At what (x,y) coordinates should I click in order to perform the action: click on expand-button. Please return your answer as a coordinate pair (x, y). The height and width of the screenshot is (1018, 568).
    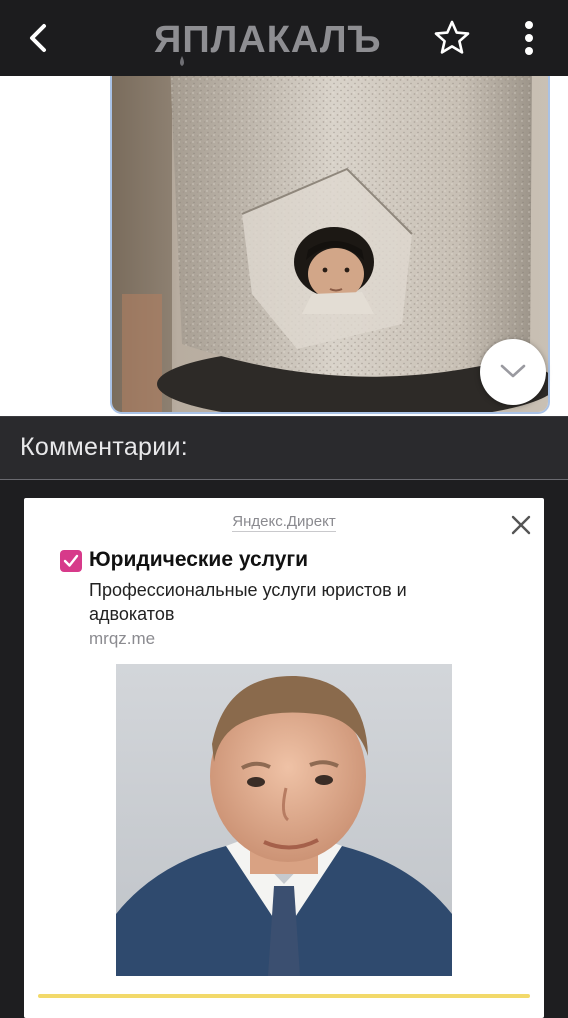
    Looking at the image, I should click on (513, 372).